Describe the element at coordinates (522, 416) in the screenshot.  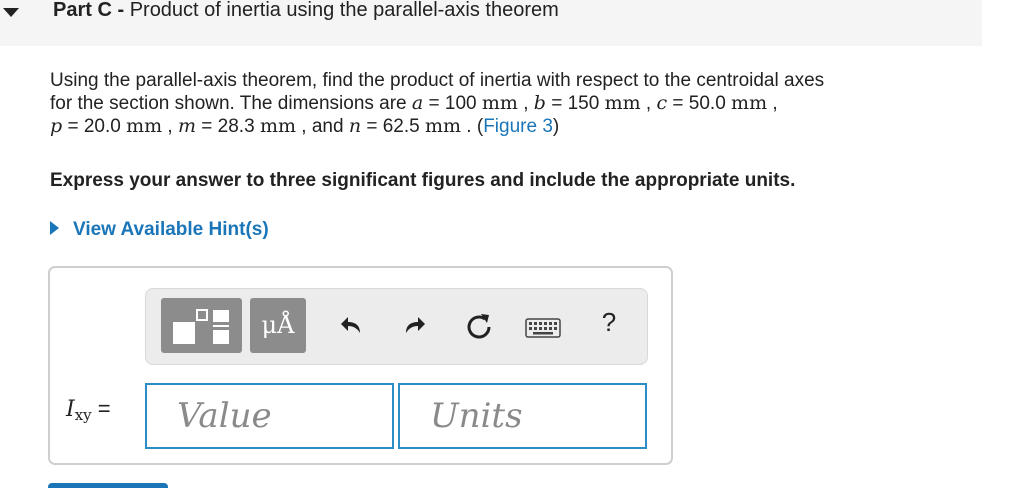
I see `units-input` at that location.